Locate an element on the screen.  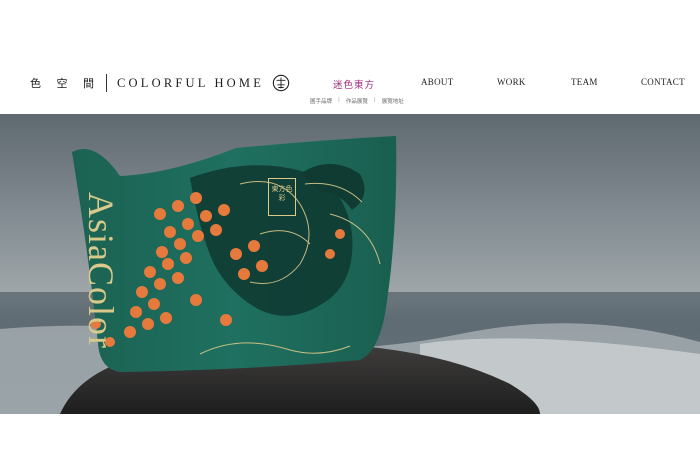
brand-seal-icon is located at coordinates (281, 83).